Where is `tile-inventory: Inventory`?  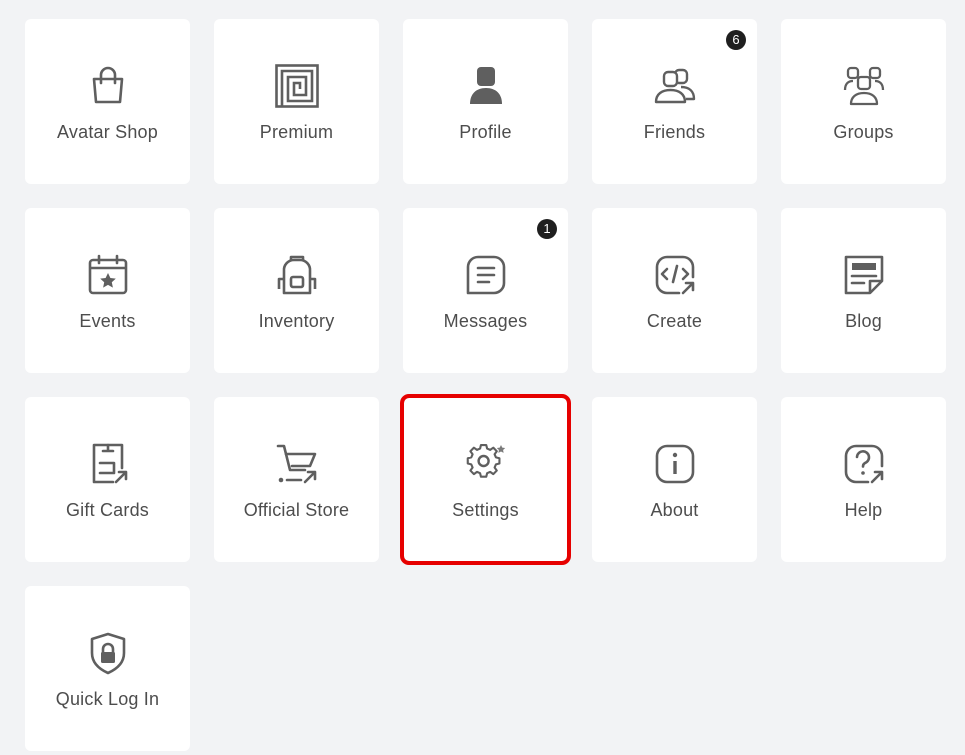 tile-inventory: Inventory is located at coordinates (296, 290).